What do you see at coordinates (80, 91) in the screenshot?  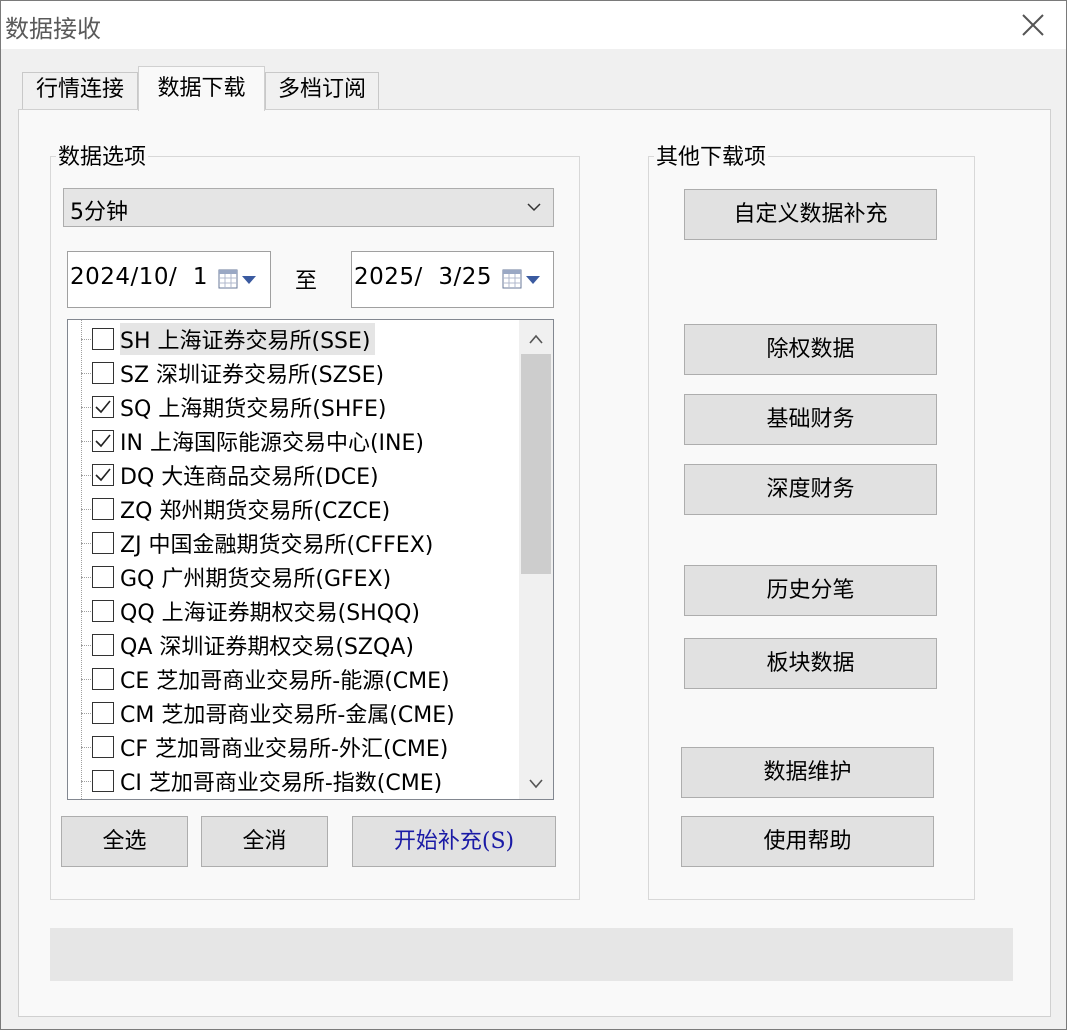 I see `tab-quote-connection: 行情连接` at bounding box center [80, 91].